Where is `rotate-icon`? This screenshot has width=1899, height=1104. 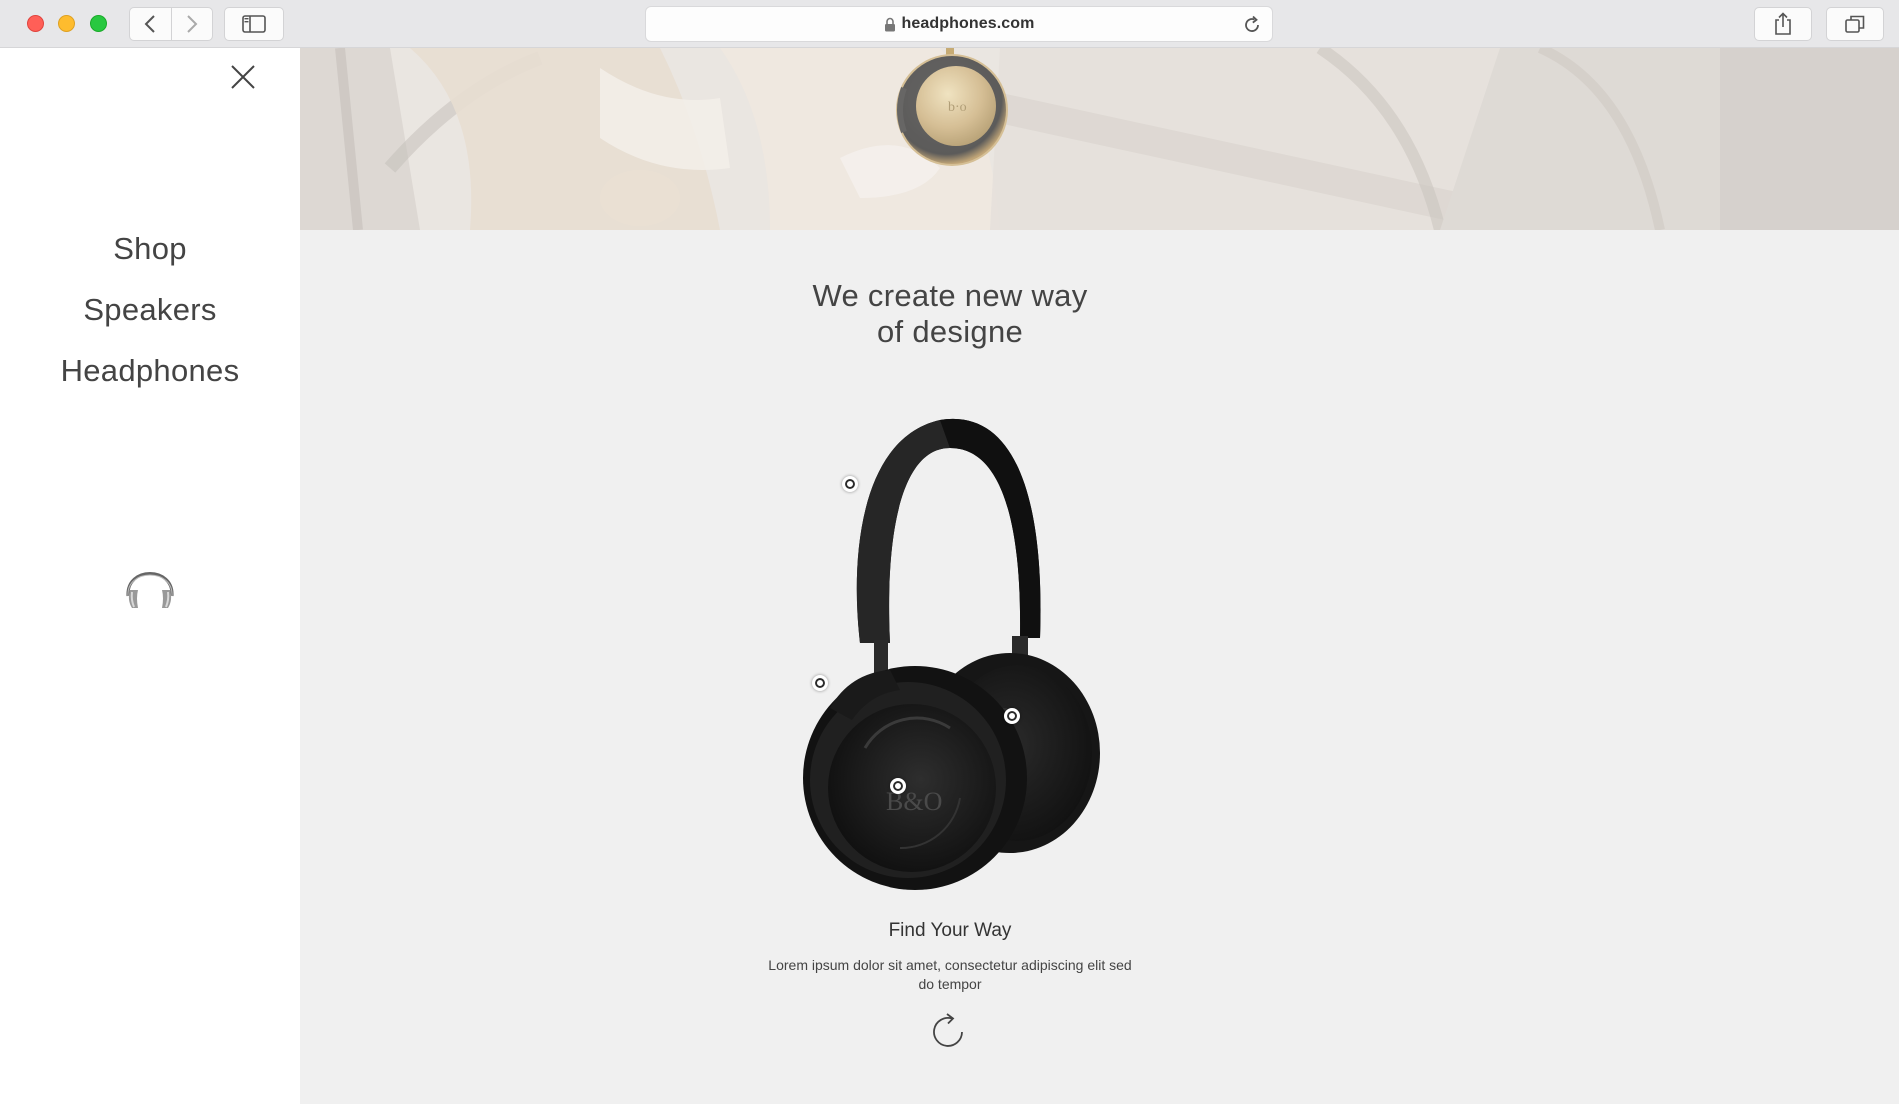 rotate-icon is located at coordinates (950, 1032).